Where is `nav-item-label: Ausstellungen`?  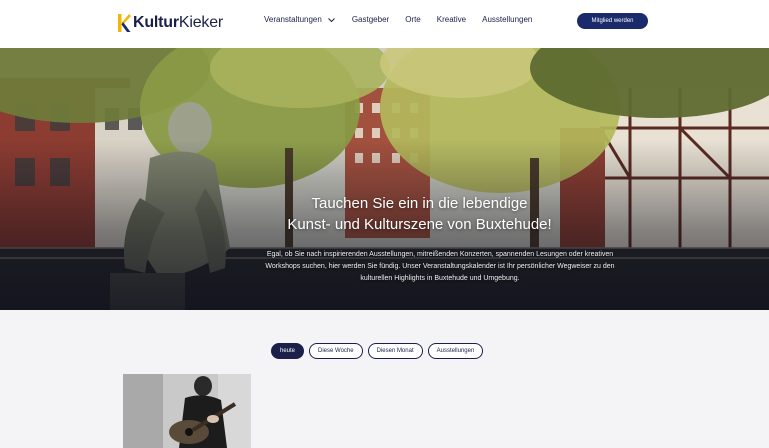
nav-item-label: Ausstellungen is located at coordinates (507, 19).